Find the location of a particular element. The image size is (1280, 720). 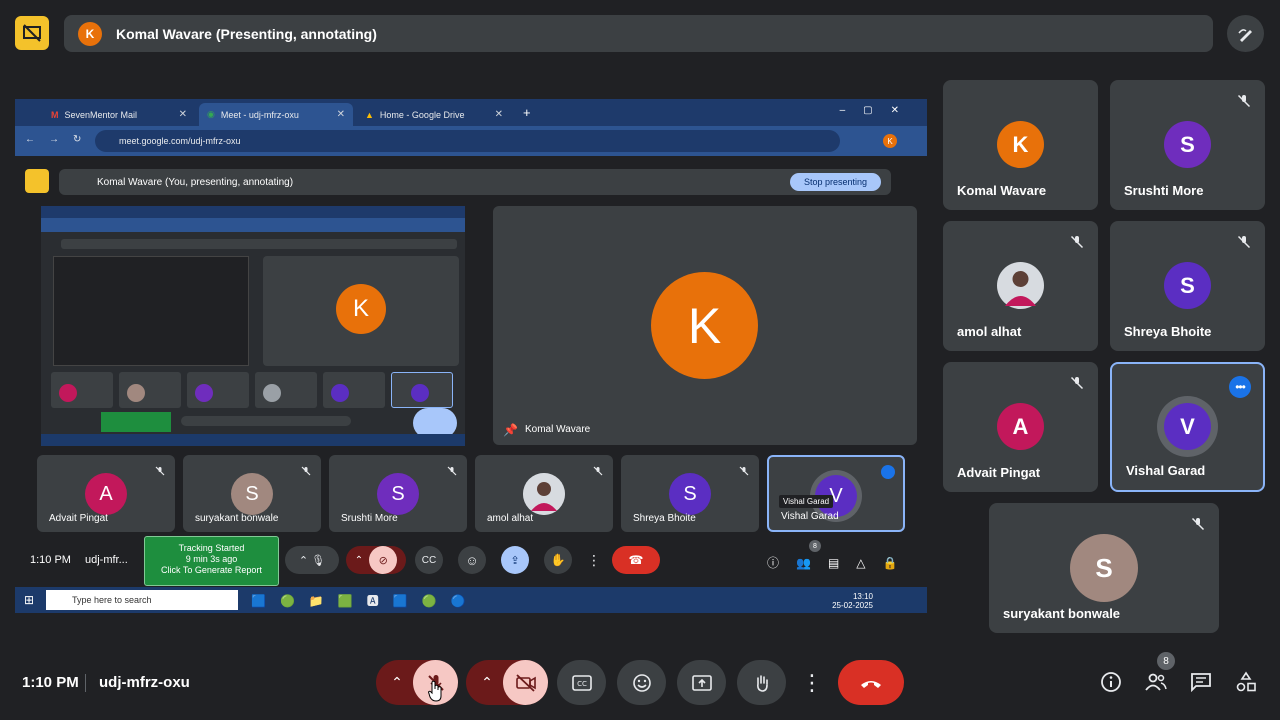

pen-icon is located at coordinates (1244, 35).